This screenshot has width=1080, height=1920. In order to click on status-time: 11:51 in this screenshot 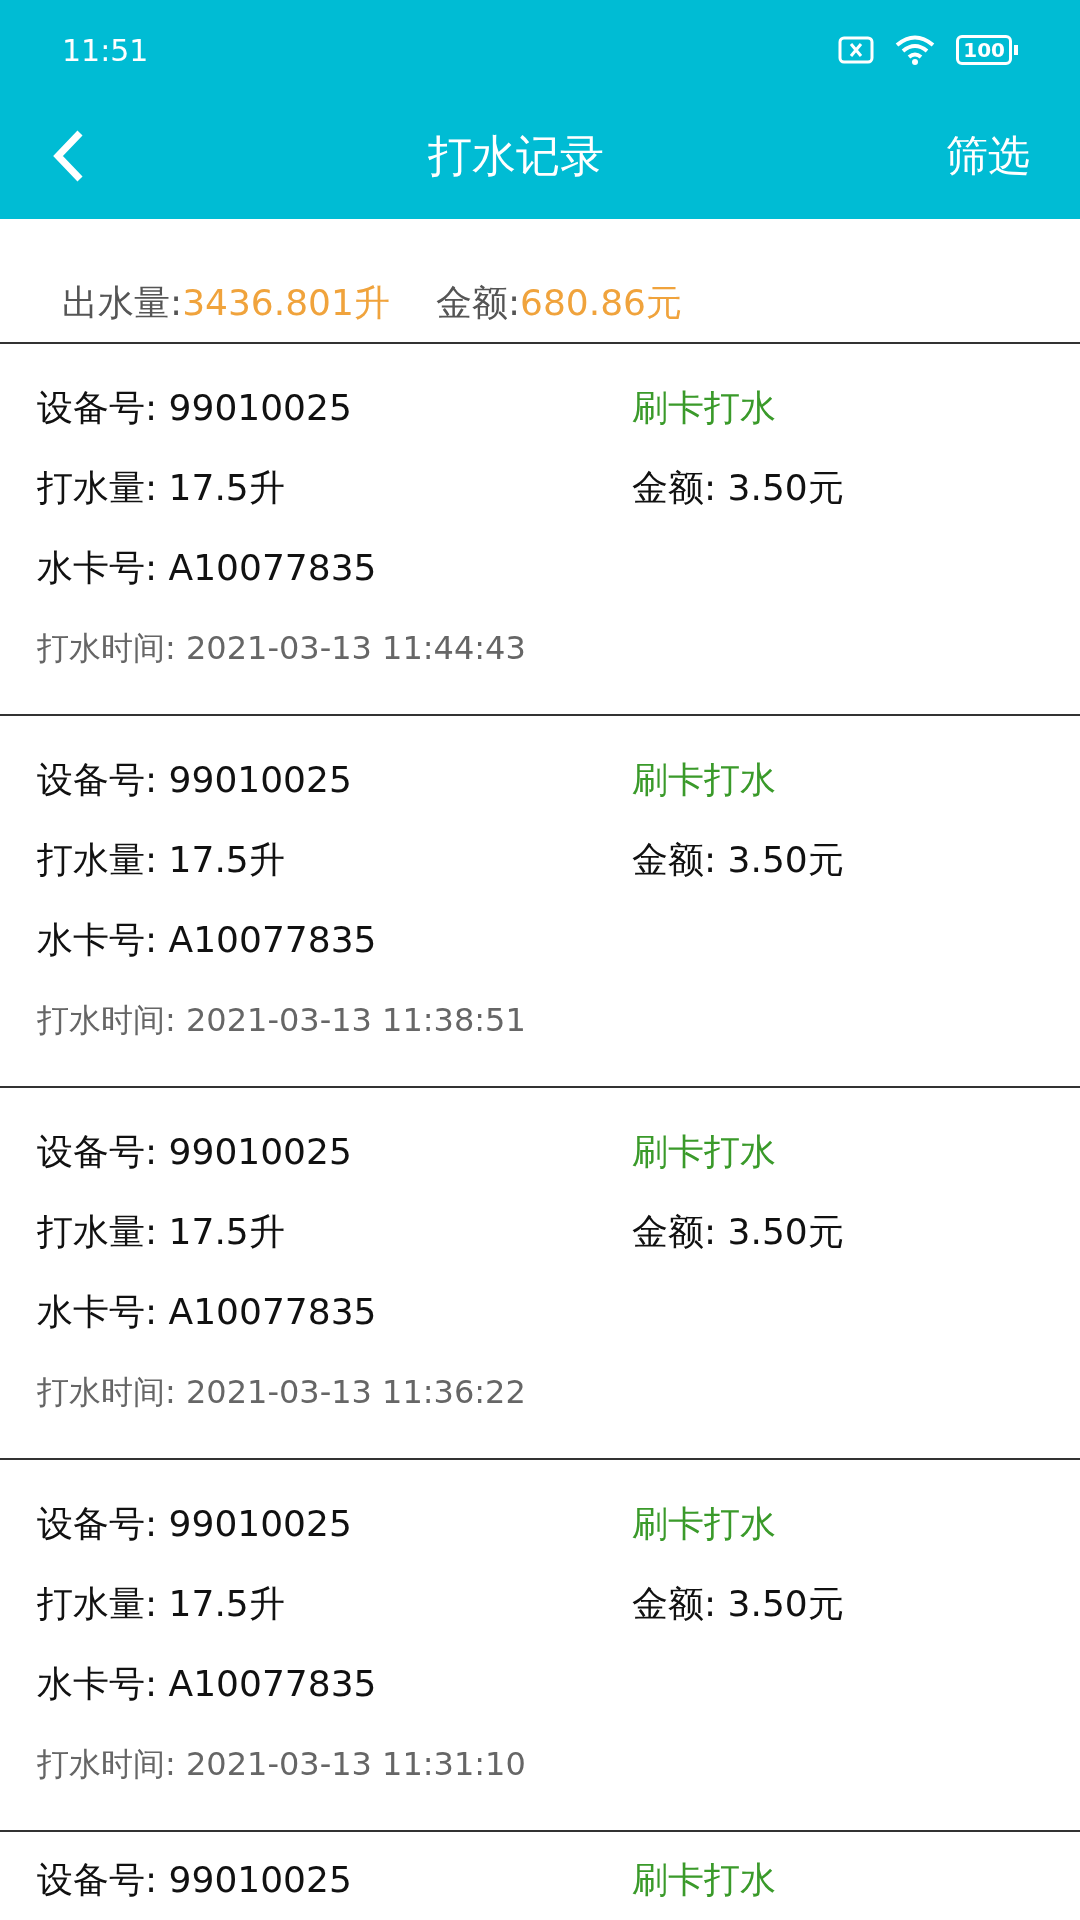, I will do `click(105, 50)`.